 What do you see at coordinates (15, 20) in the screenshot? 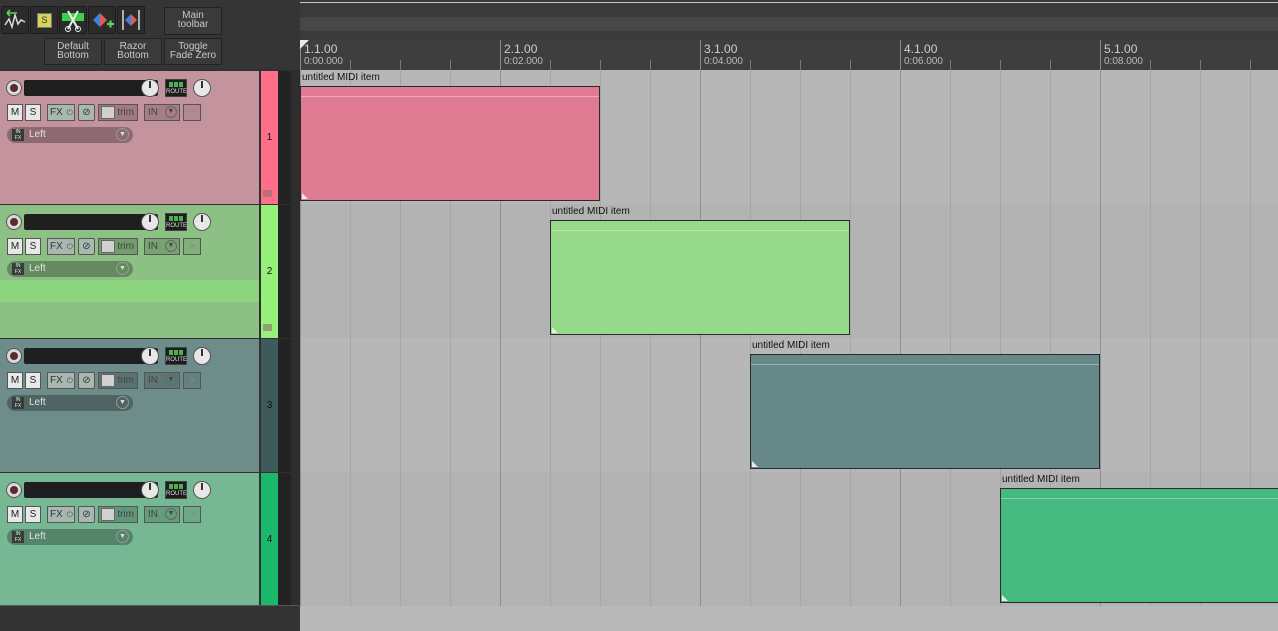
I see `undo-waveform-icon` at bounding box center [15, 20].